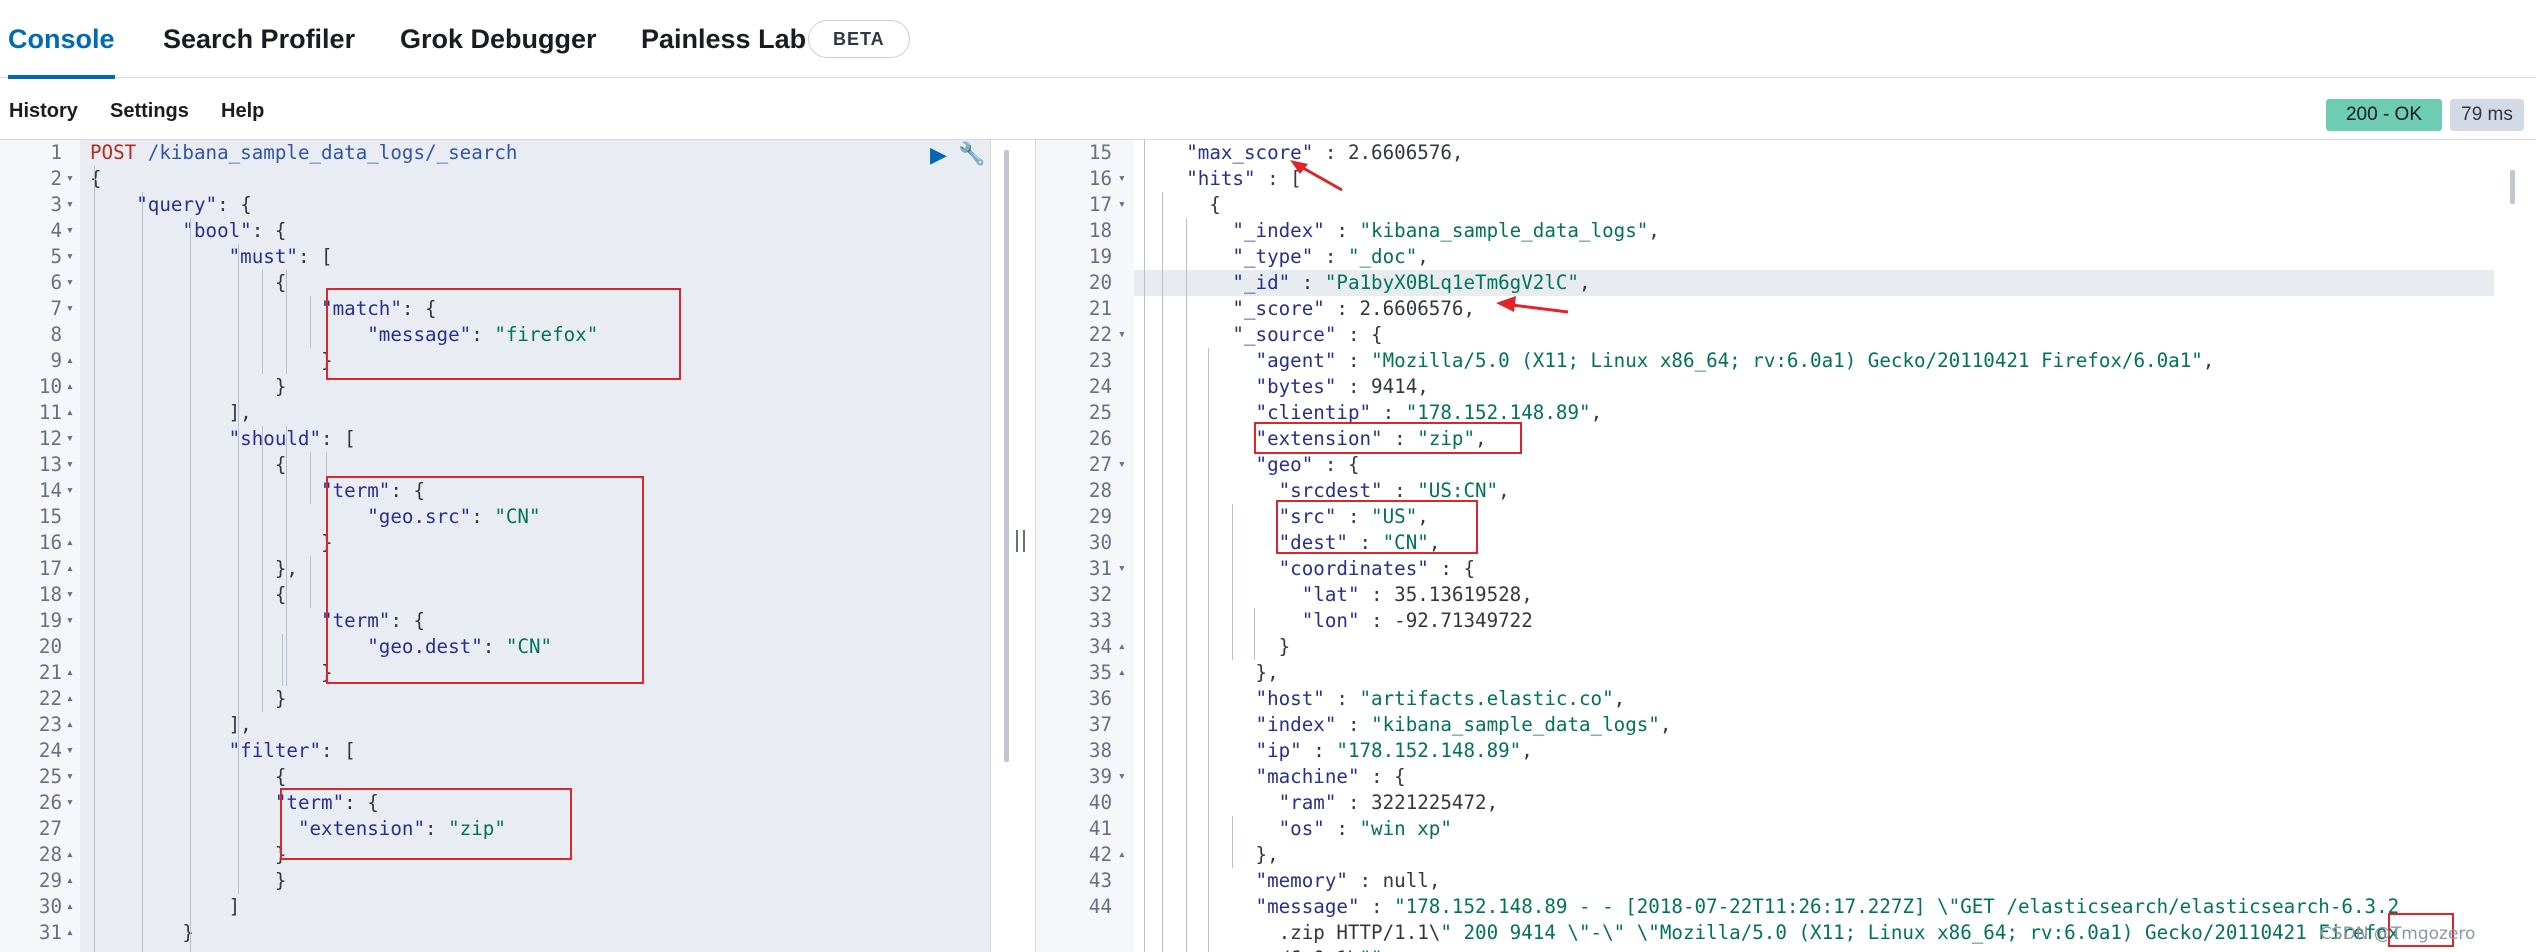 Image resolution: width=2536 pixels, height=952 pixels. I want to click on request-line: 1 POST /kibana_sample_data_logs/_search, so click(495, 153).